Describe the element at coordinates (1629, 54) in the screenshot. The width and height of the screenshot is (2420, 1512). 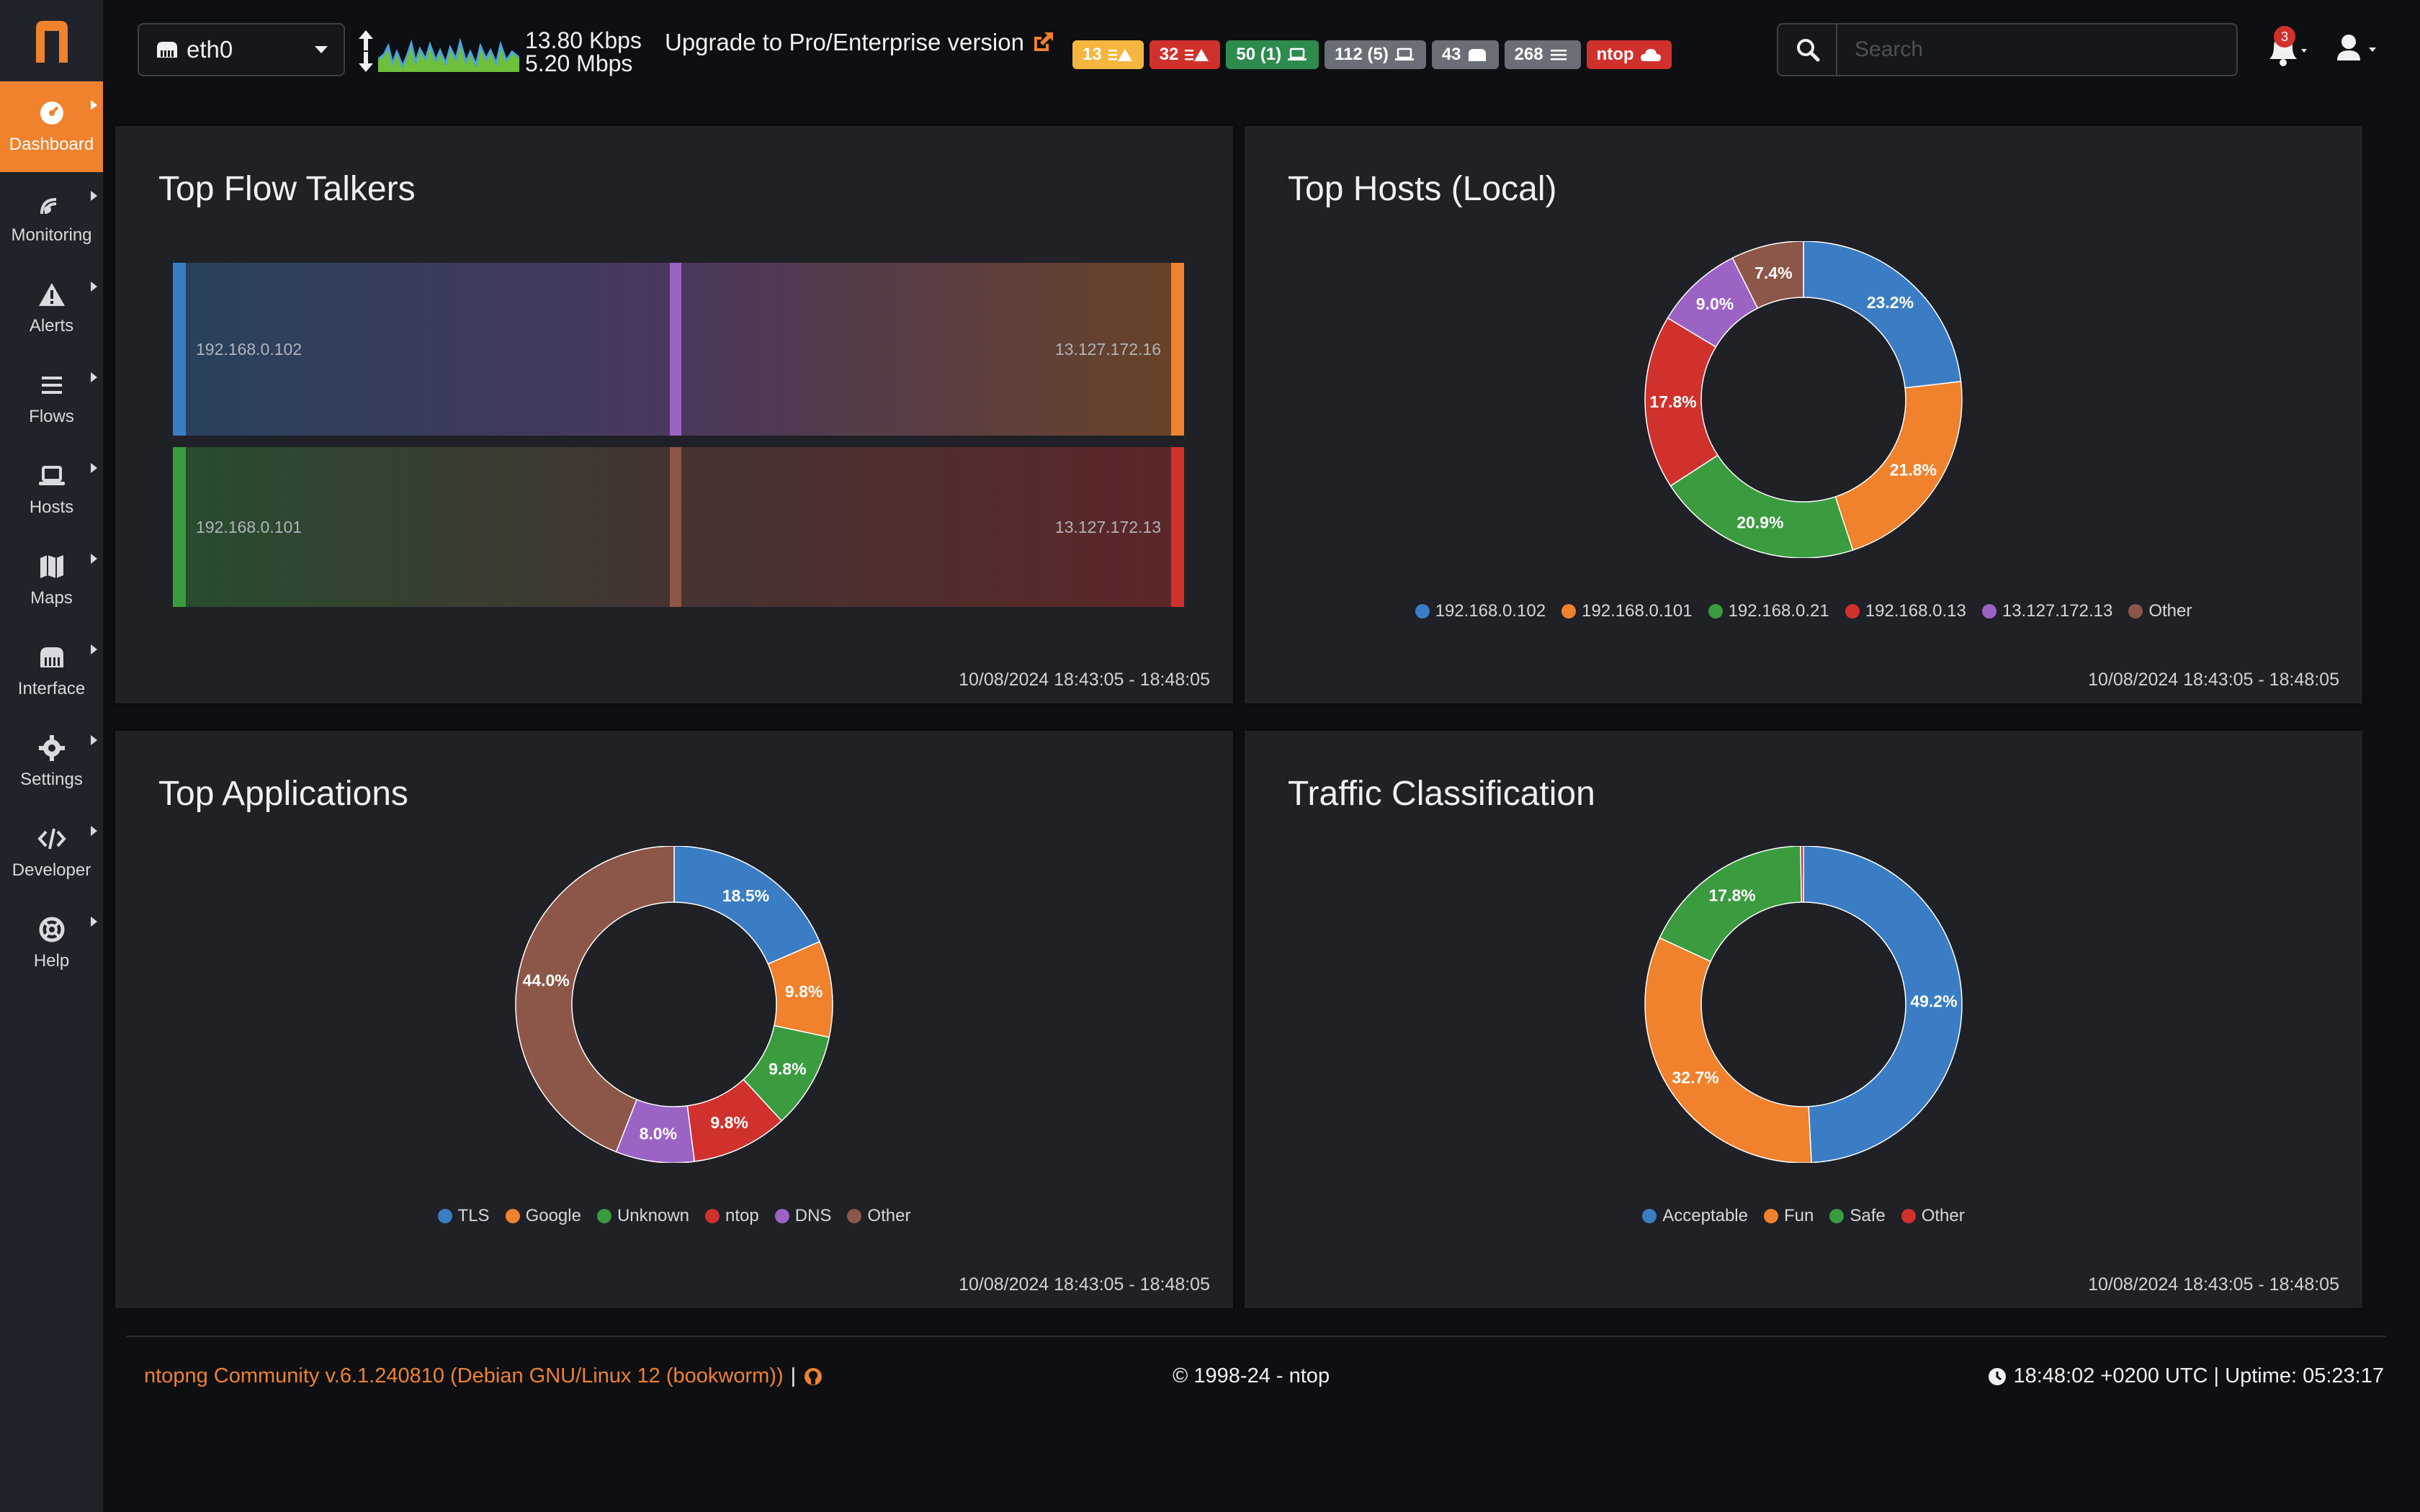
I see `status-badge: ntop` at that location.